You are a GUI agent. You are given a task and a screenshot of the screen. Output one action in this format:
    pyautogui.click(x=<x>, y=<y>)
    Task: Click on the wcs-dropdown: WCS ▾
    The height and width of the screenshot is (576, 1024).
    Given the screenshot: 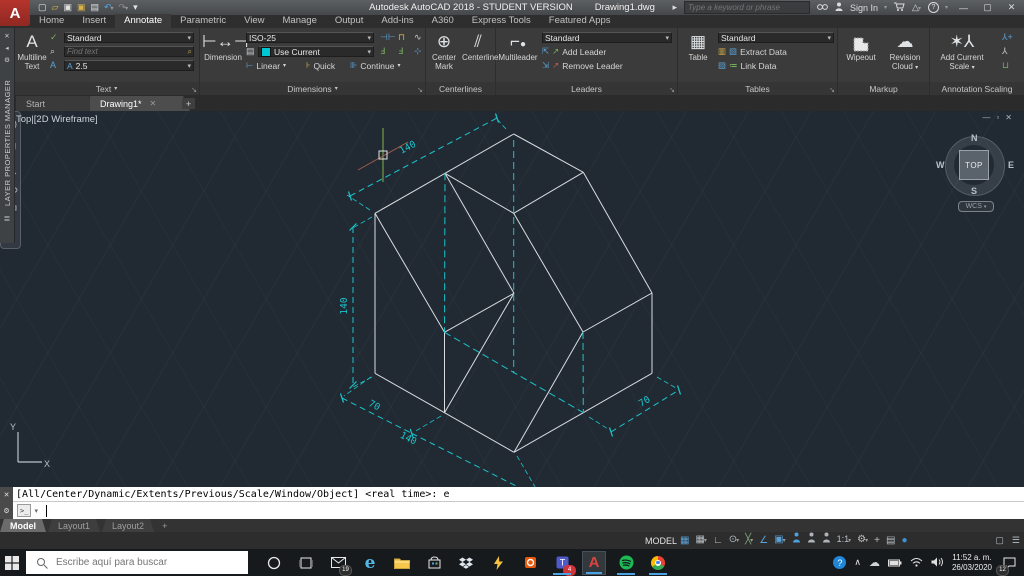 What is the action you would take?
    pyautogui.click(x=976, y=206)
    